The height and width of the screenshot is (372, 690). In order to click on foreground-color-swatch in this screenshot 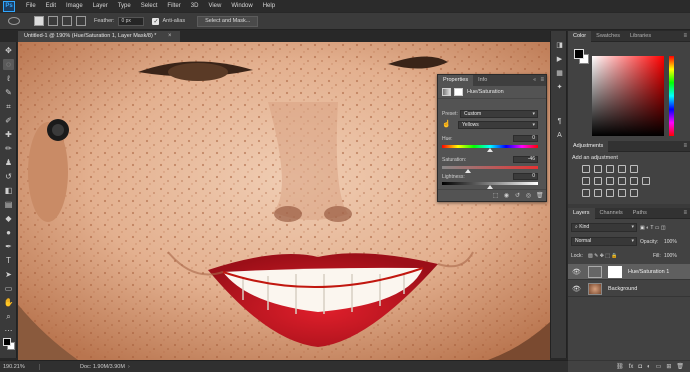, I will do `click(7, 342)`.